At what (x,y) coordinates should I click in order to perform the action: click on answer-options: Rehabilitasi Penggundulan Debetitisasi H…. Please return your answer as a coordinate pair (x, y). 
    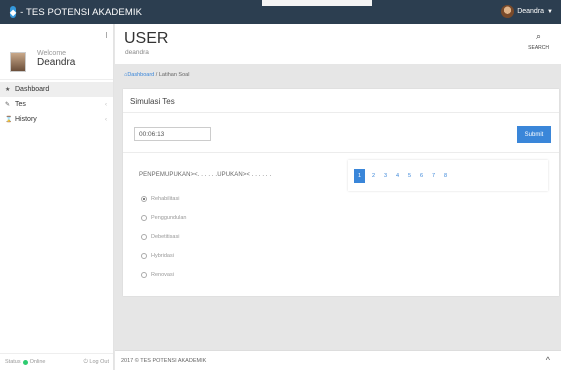
    Looking at the image, I should click on (163, 236).